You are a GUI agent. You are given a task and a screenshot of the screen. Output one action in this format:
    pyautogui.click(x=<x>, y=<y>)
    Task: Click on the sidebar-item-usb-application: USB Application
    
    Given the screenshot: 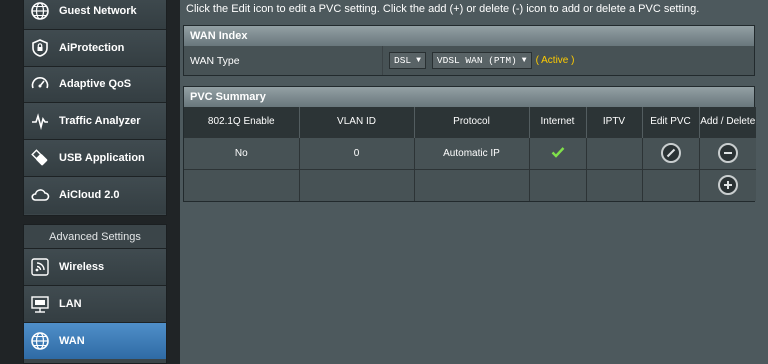 What is the action you would take?
    pyautogui.click(x=95, y=158)
    